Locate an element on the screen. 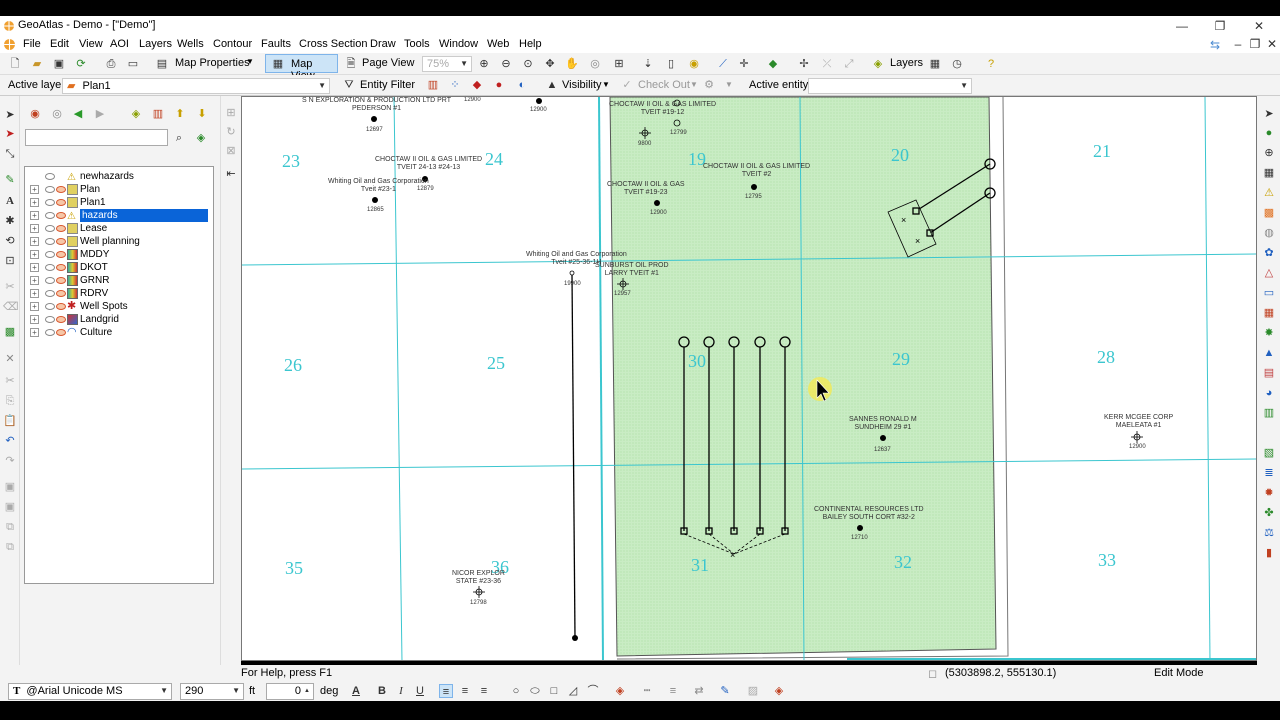 This screenshot has width=1280, height=720. italic-icon: I is located at coordinates (401, 691).